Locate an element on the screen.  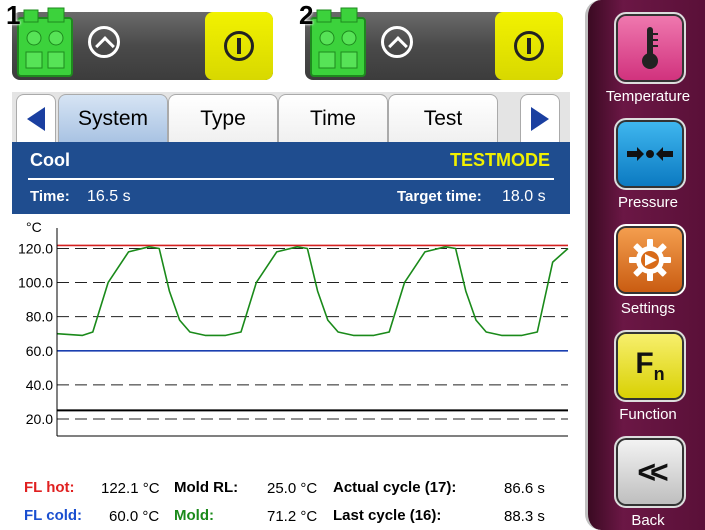
y-axis-label: °C is located at coordinates (34, 227).